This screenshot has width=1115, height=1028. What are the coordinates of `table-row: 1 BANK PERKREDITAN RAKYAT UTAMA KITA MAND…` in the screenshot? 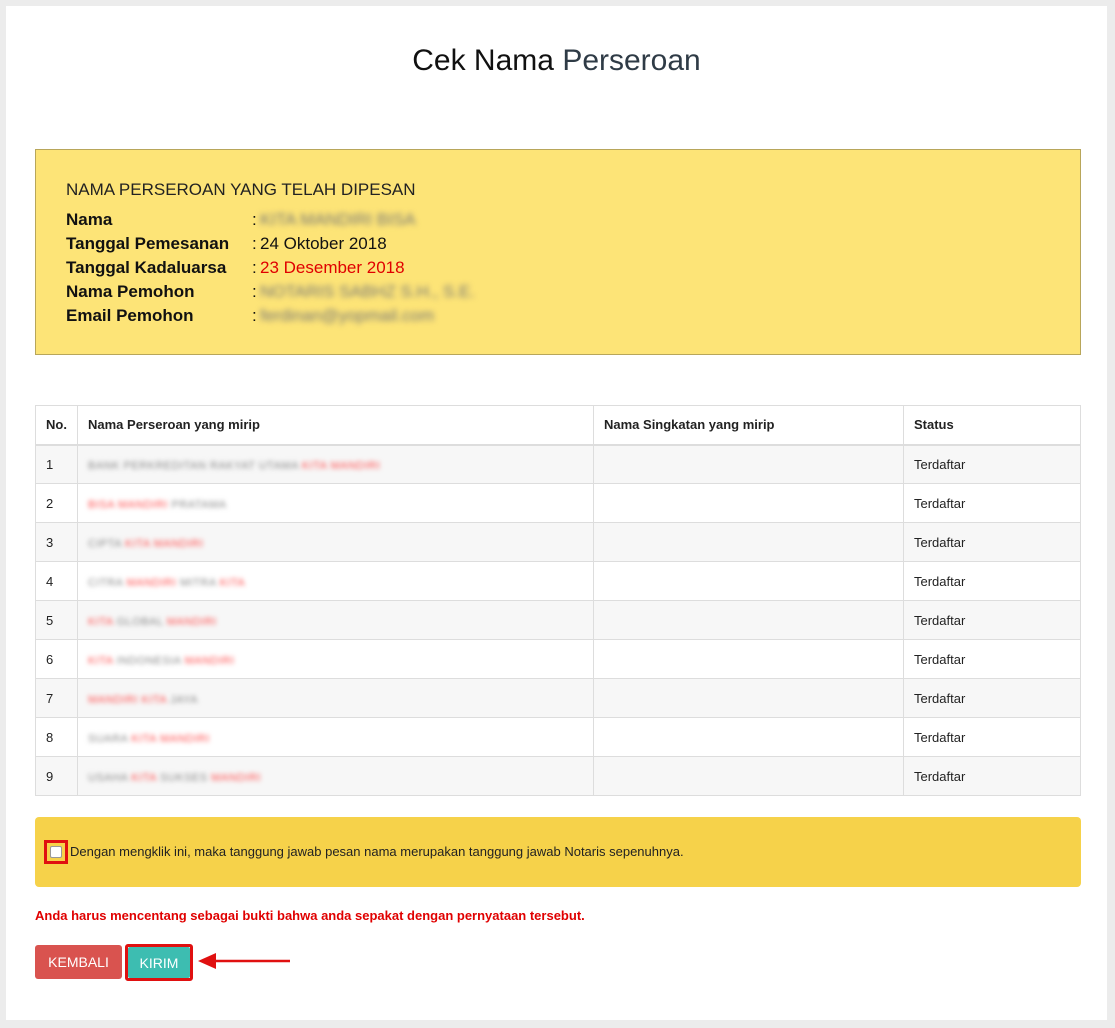 It's located at (558, 464).